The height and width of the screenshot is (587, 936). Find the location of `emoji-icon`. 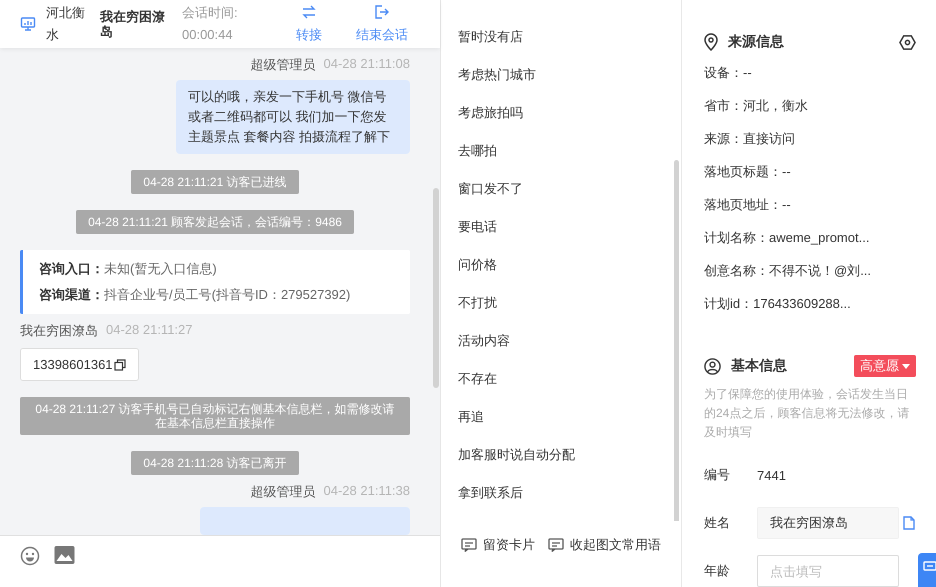

emoji-icon is located at coordinates (30, 556).